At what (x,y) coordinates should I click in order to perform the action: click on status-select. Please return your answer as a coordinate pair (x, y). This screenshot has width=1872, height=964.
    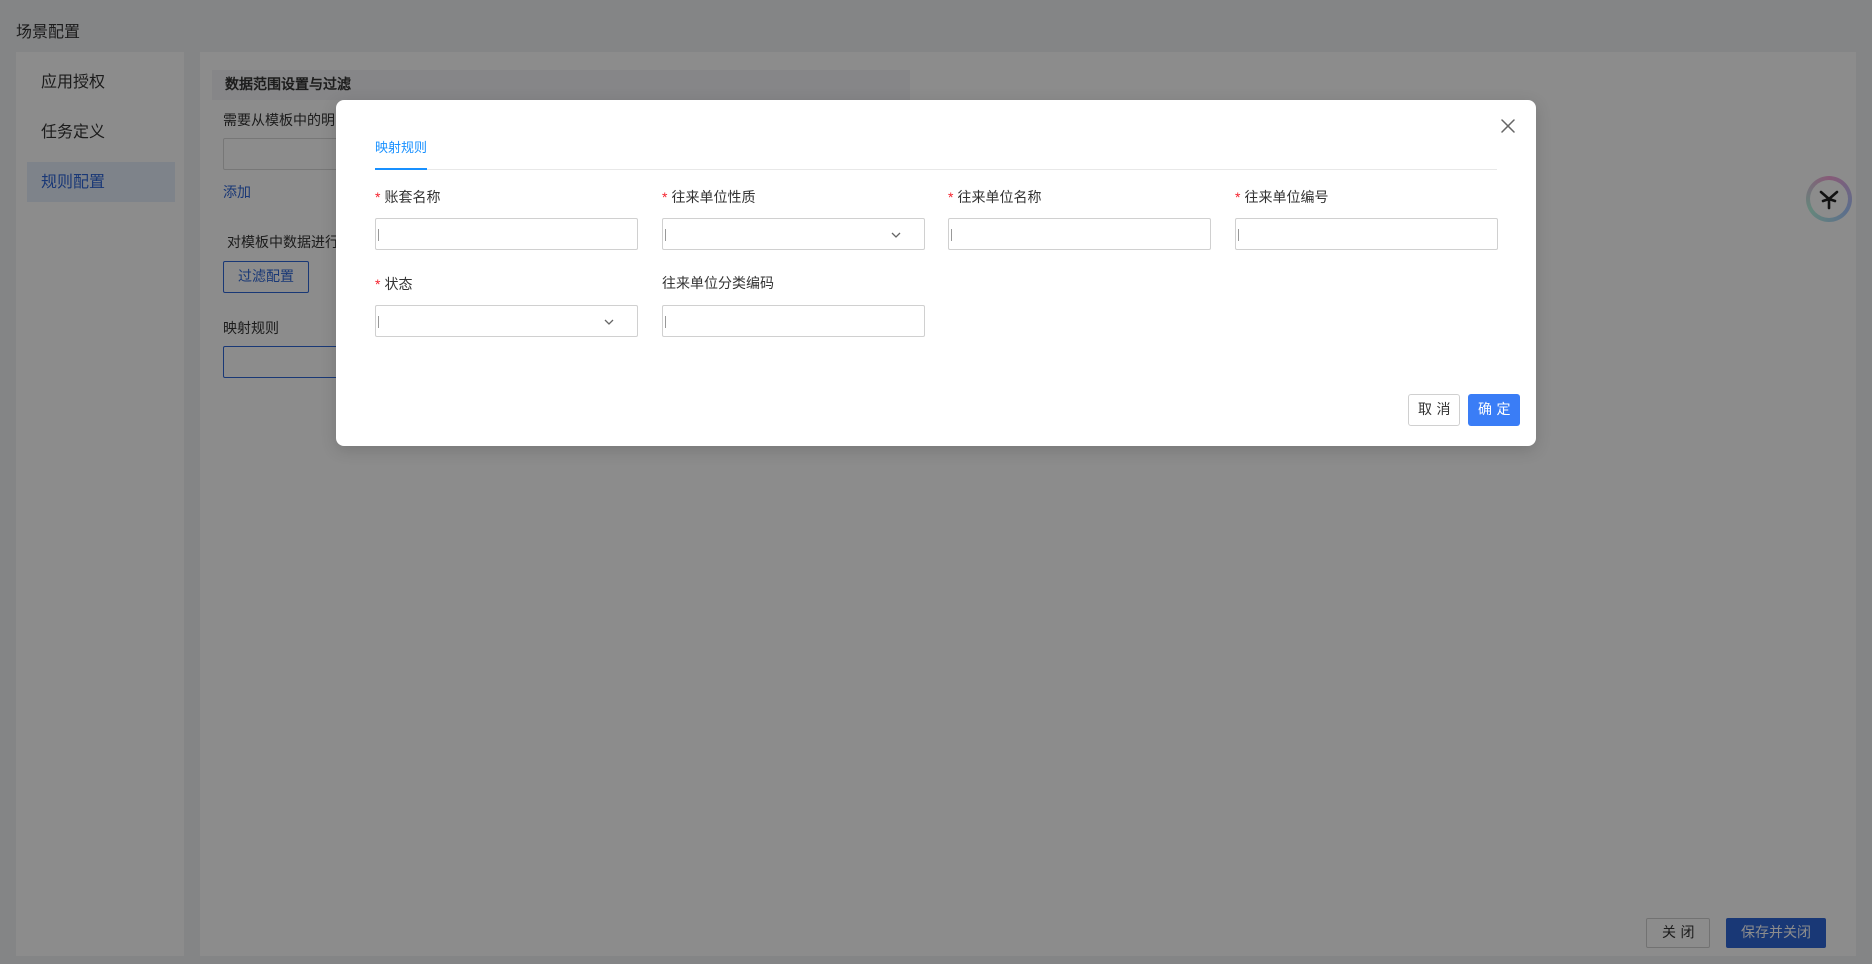
    Looking at the image, I should click on (506, 321).